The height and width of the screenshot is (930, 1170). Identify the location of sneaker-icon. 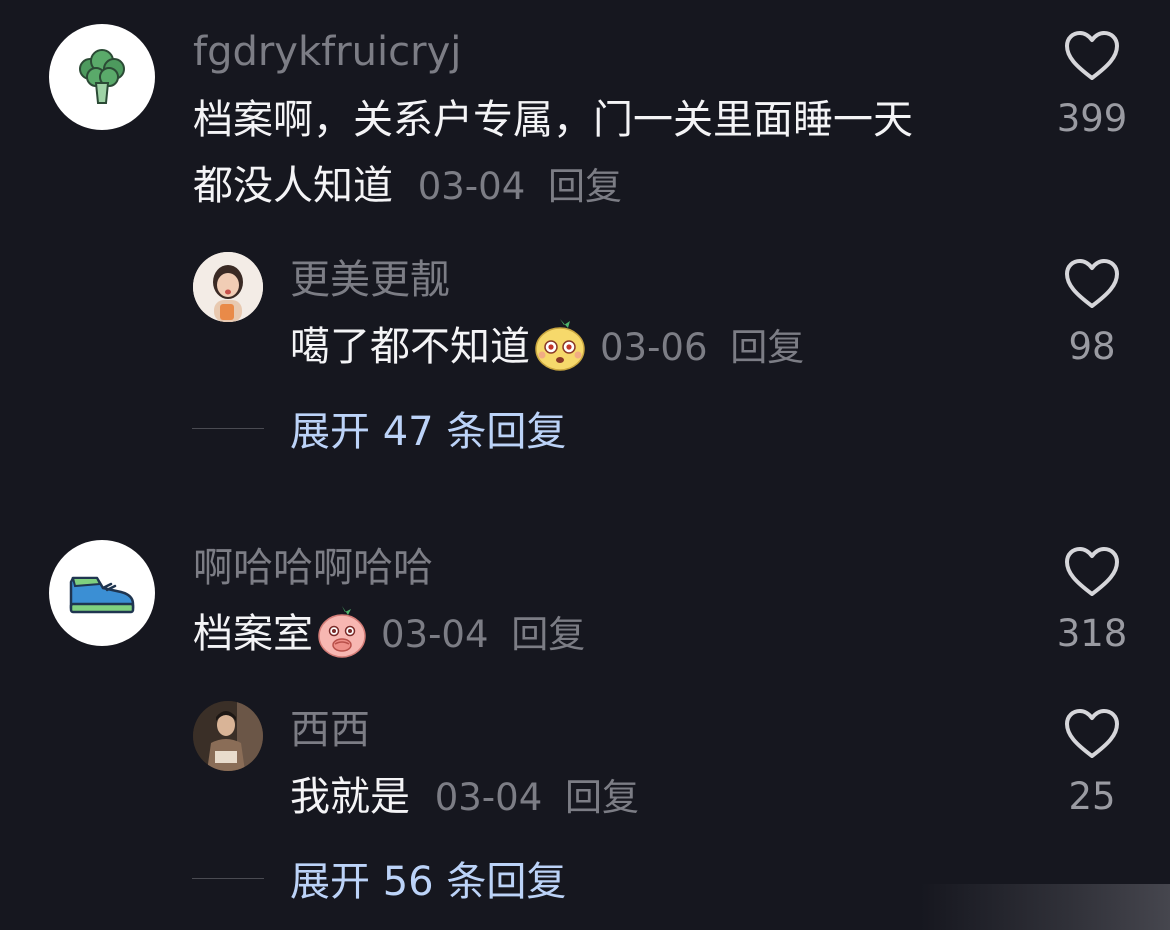
(102, 595).